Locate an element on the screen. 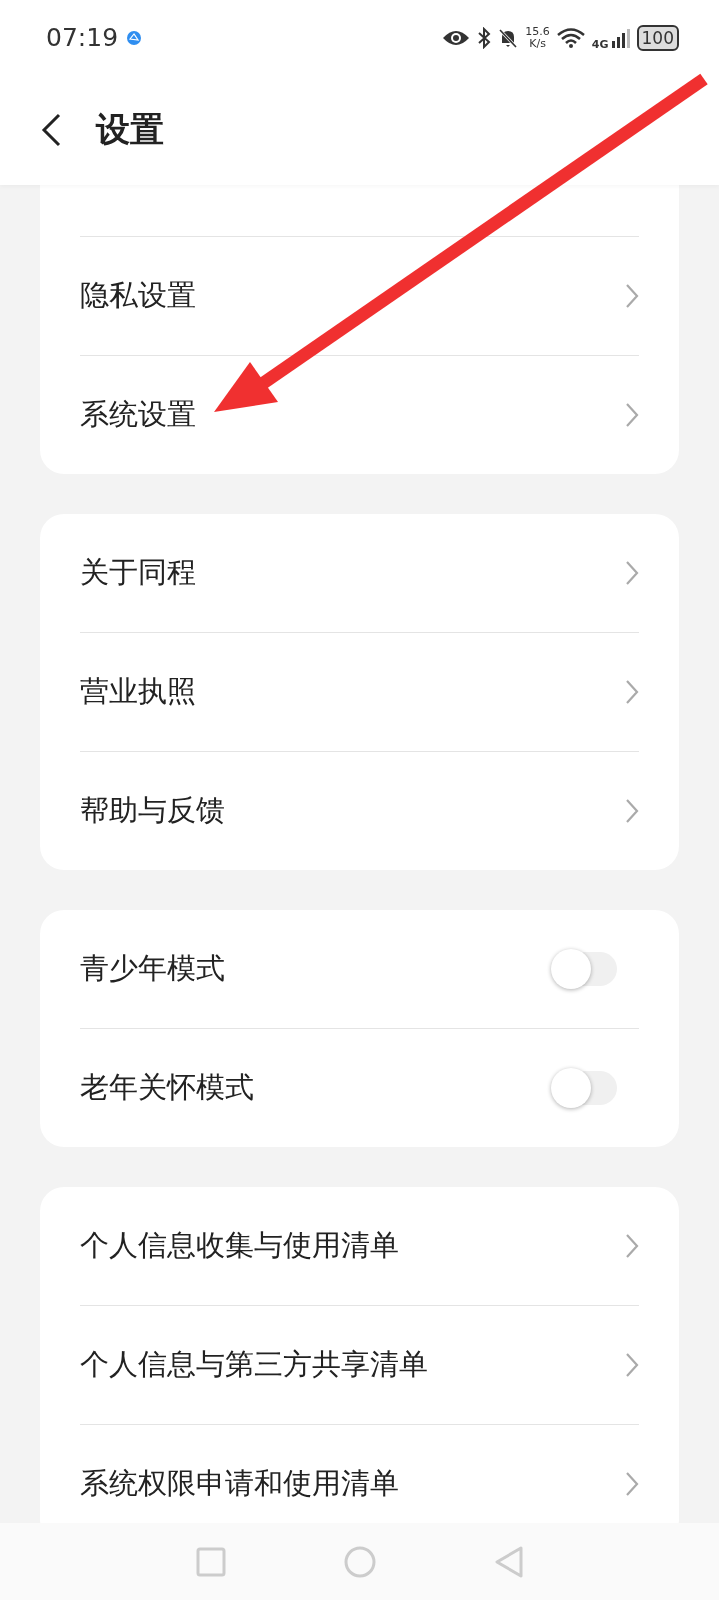 This screenshot has height=1600, width=719. setting-label: 个人信息与第三方共享清单 is located at coordinates (254, 1365).